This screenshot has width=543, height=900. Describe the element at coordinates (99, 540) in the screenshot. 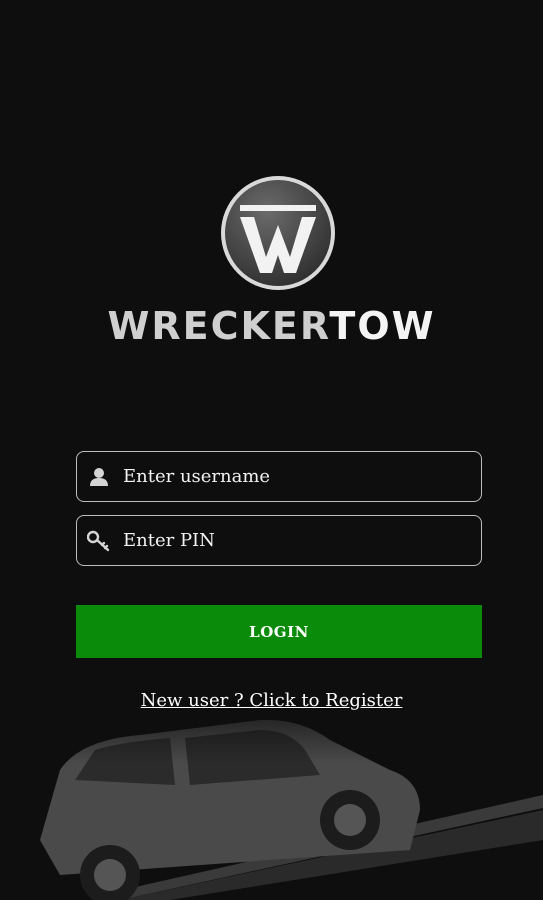

I see `key-icon` at that location.